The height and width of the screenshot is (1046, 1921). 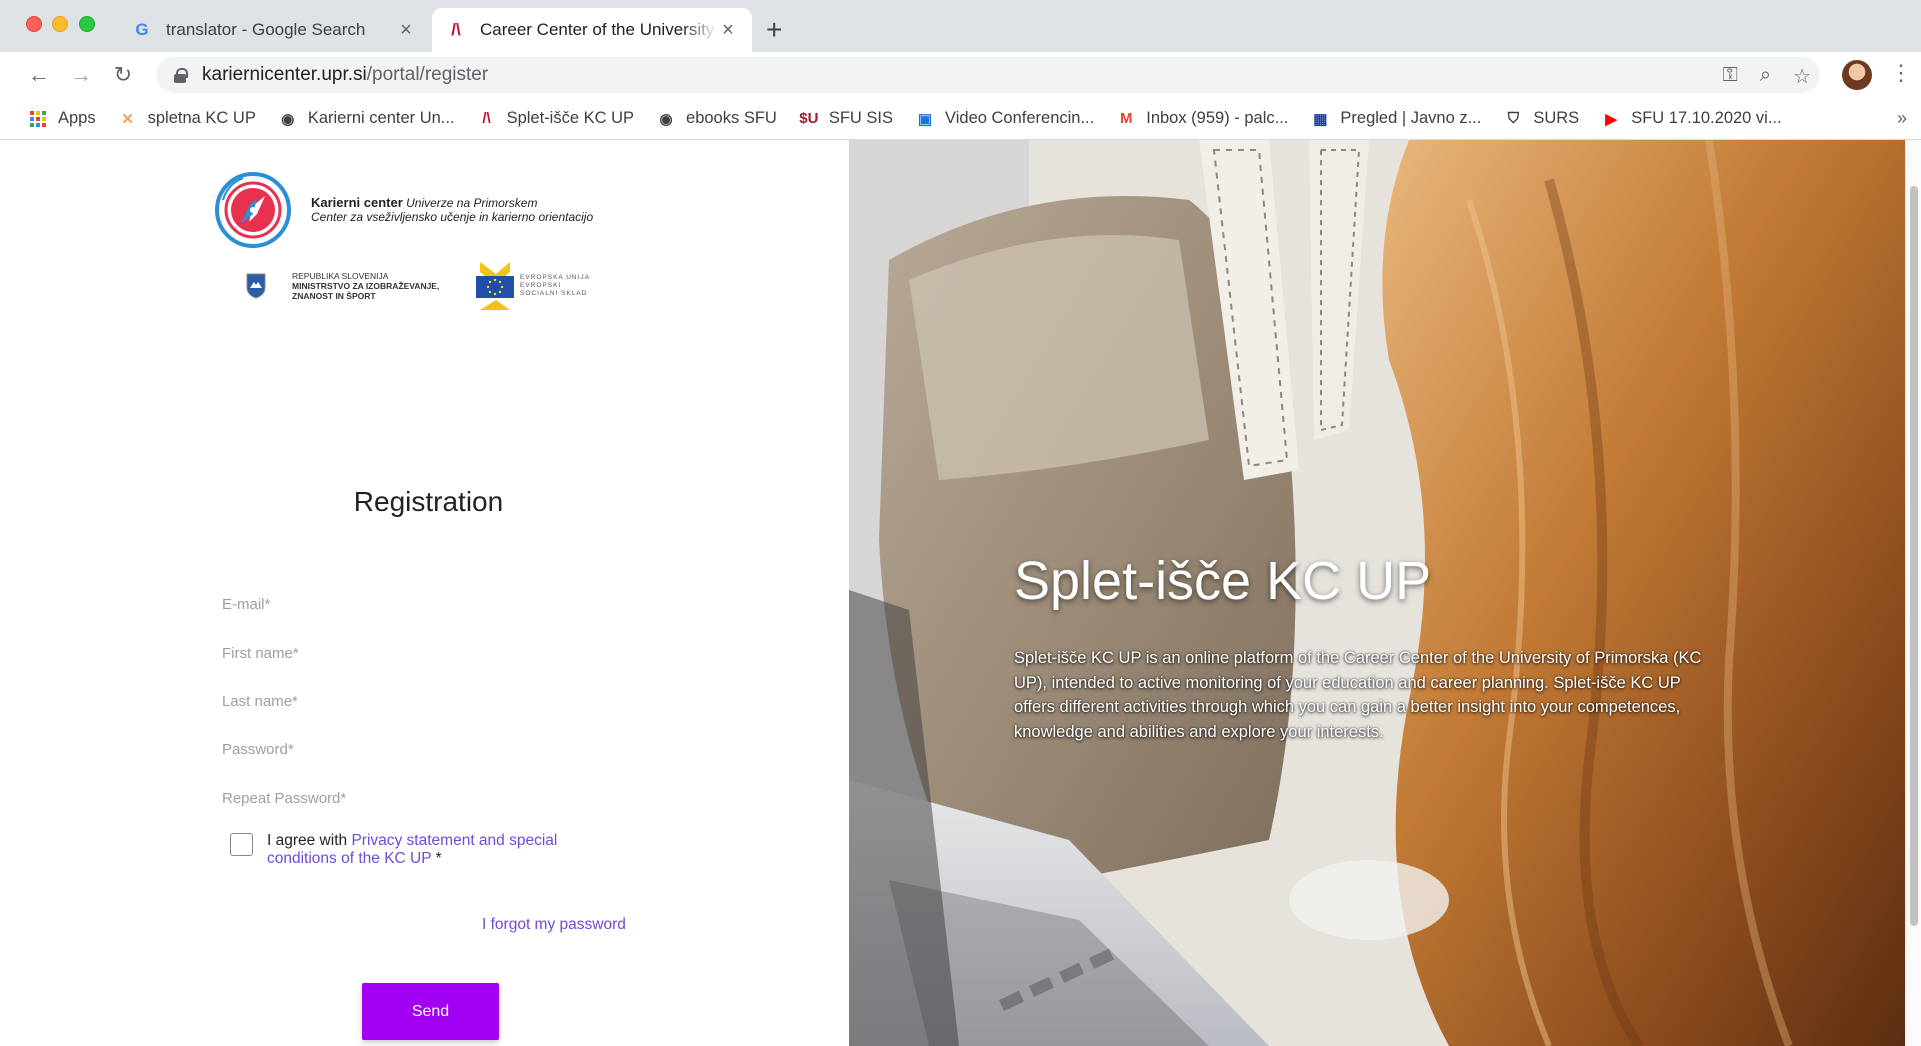 I want to click on eu-social-fund-logo: EVROPSKA UNIJA EVROPSKI SOCIALNI SKLAD, so click(x=533, y=286).